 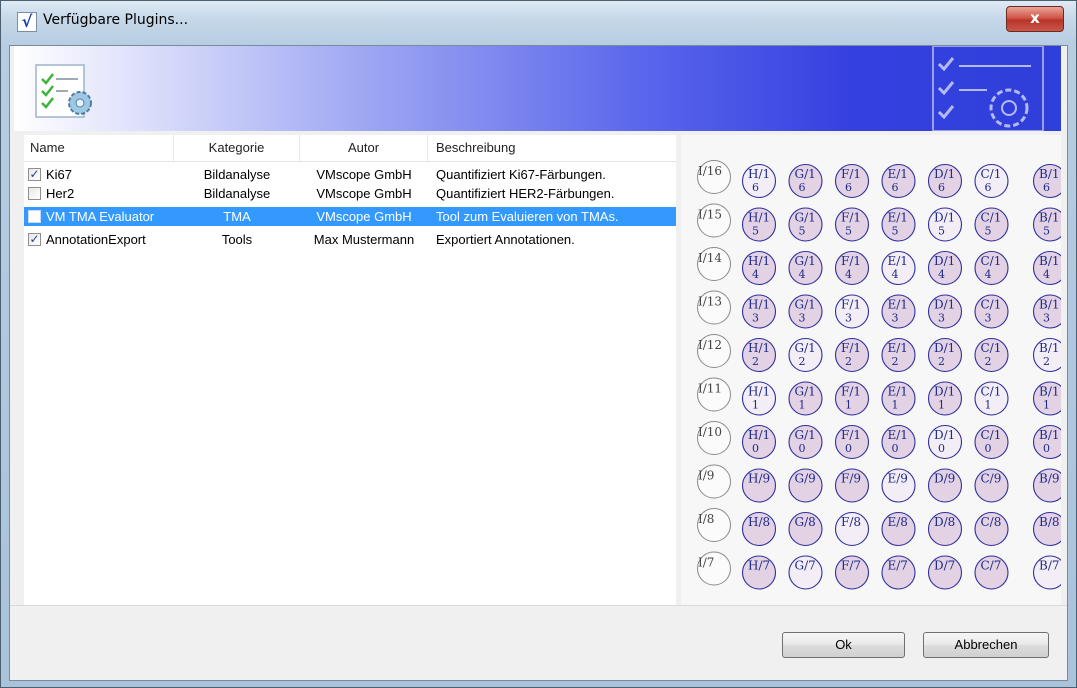 I want to click on cancel-button: Abbrechen, so click(x=986, y=645).